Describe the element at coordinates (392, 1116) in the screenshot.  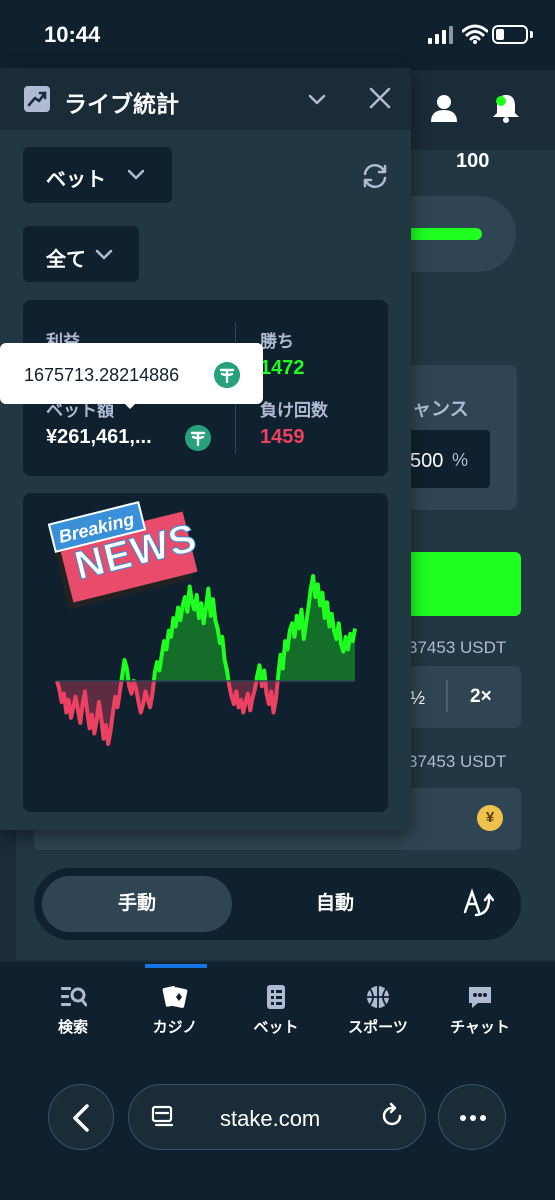
I see `reload-icon` at that location.